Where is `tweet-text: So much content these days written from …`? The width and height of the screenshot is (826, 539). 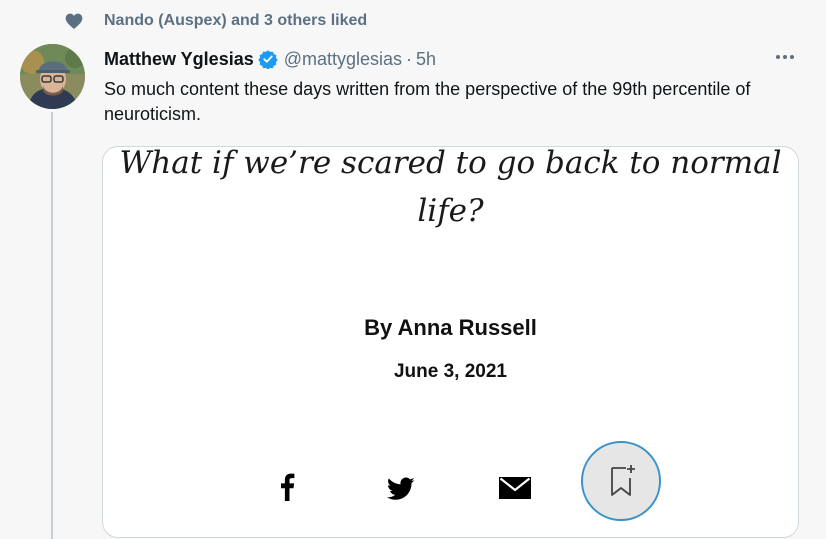
tweet-text: So much content these days written from … is located at coordinates (427, 101).